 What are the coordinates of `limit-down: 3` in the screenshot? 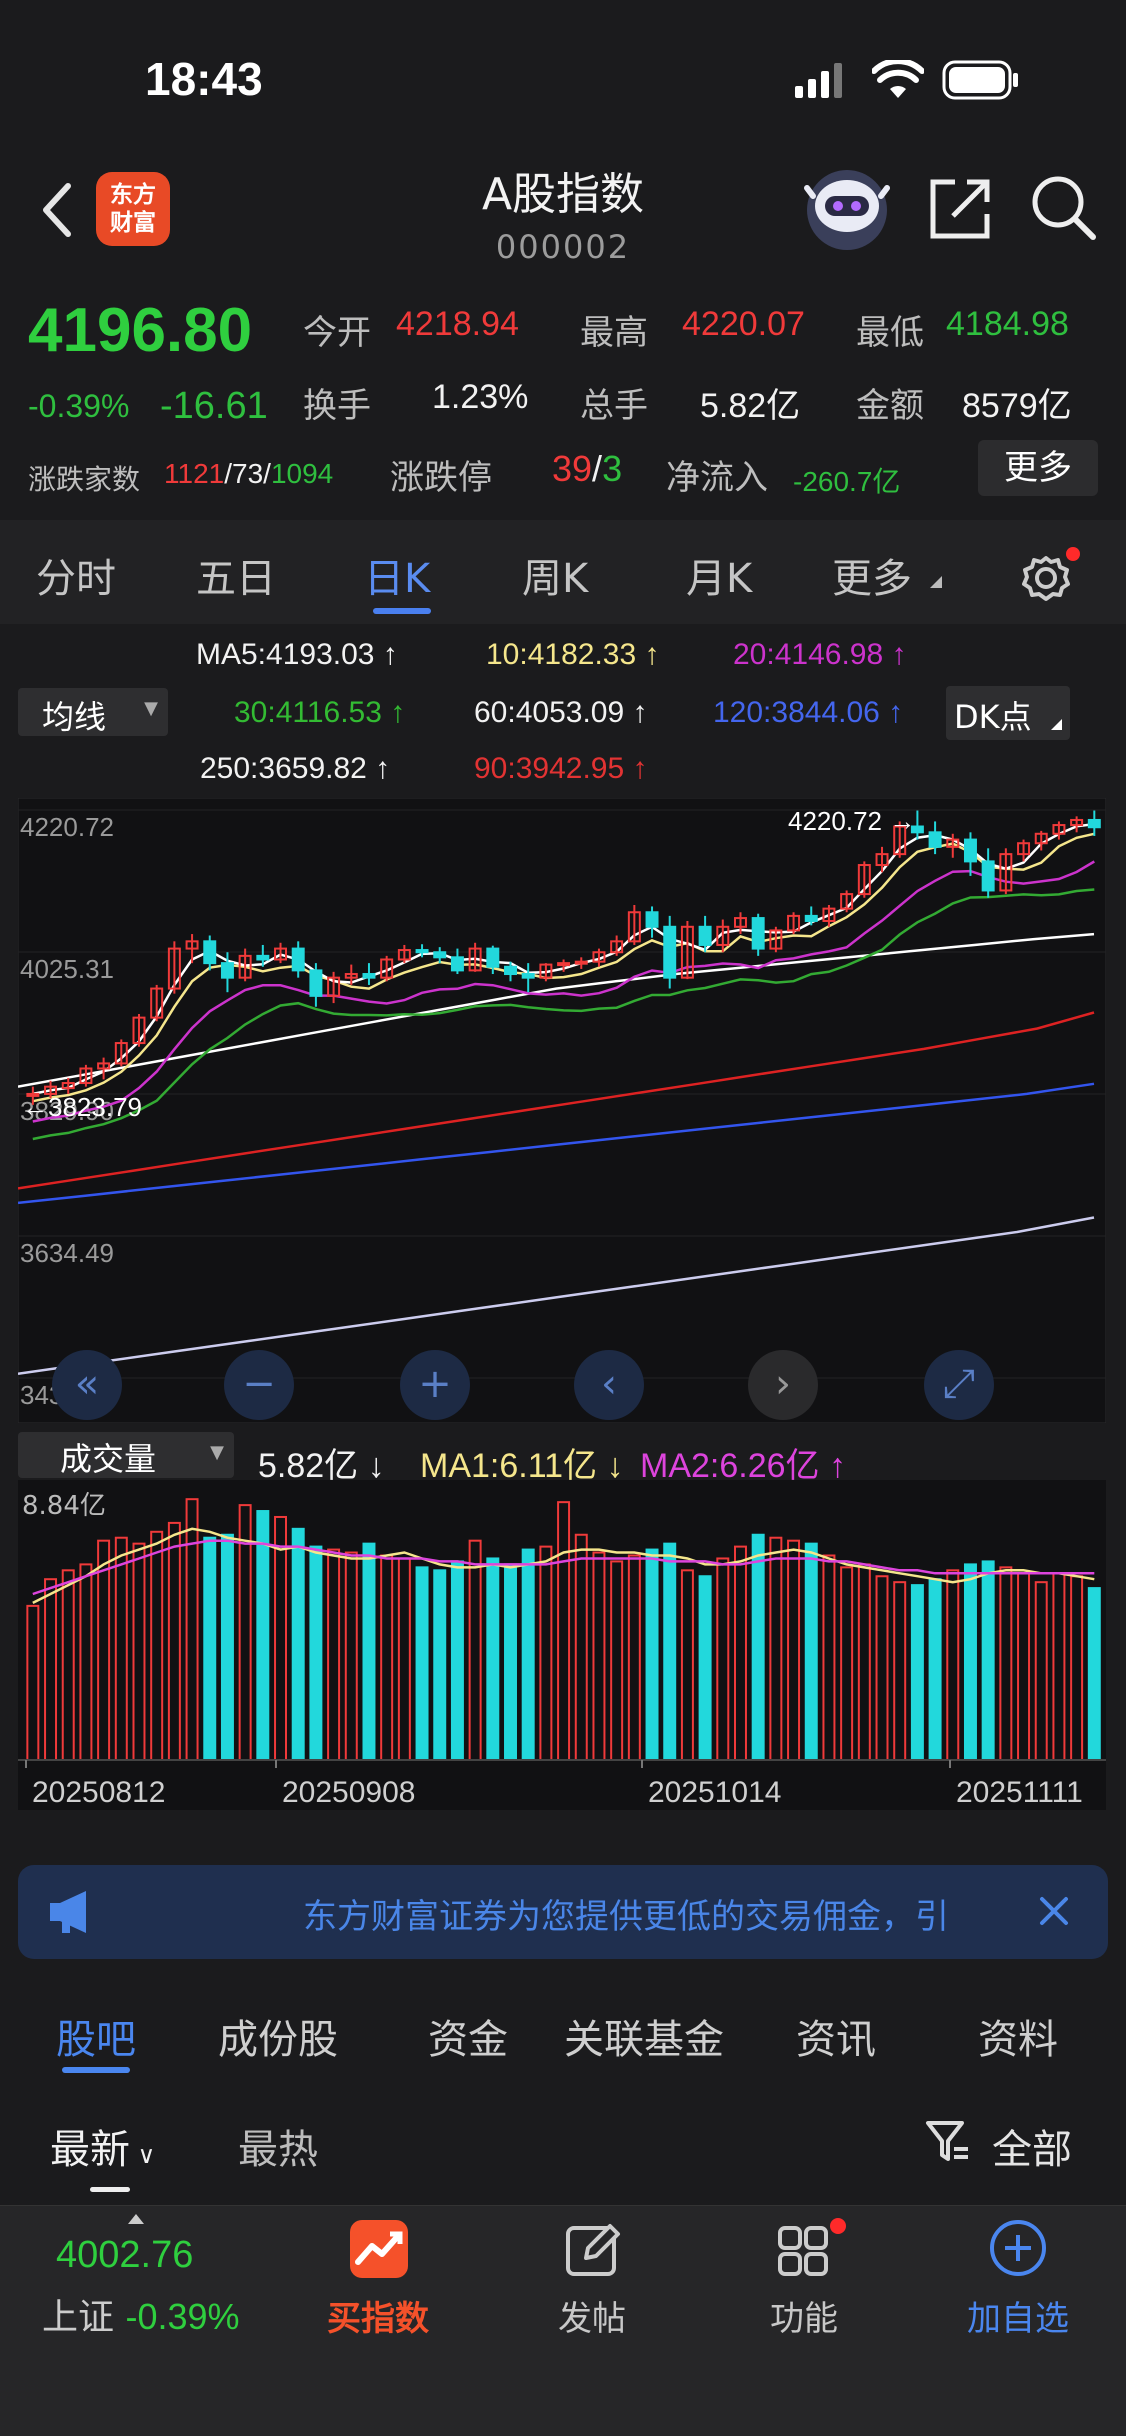 It's located at (612, 468).